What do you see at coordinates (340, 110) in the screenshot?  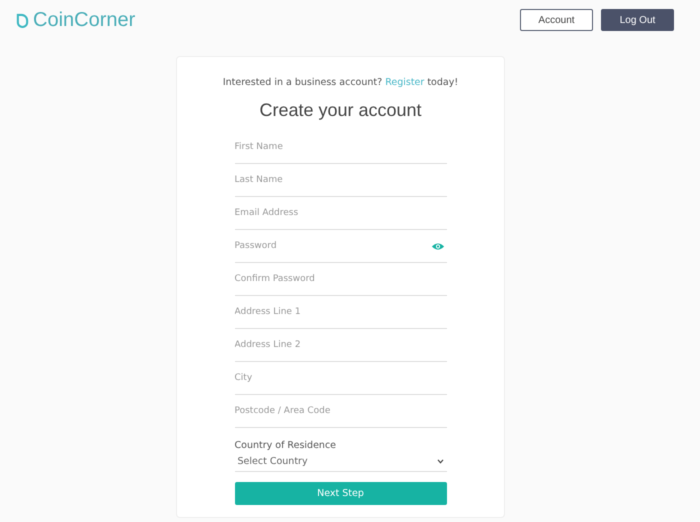 I see `form-title: Create your account` at bounding box center [340, 110].